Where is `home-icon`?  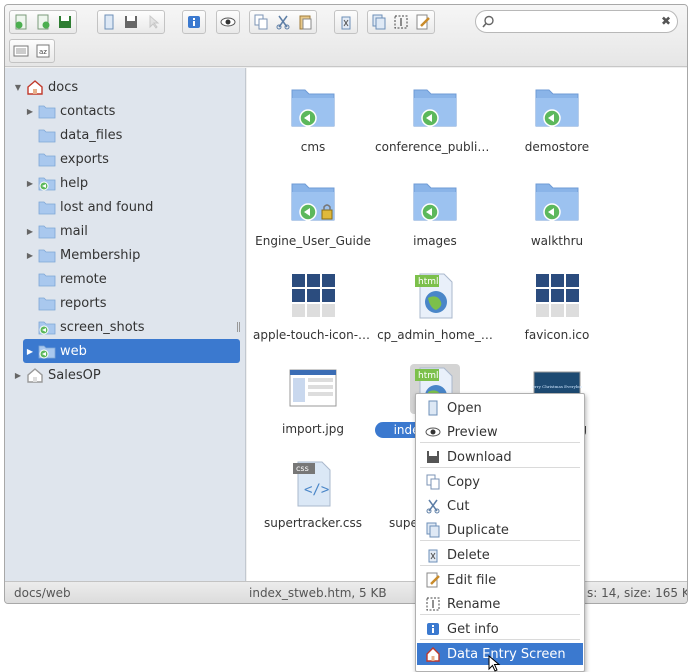 home-icon is located at coordinates (433, 654).